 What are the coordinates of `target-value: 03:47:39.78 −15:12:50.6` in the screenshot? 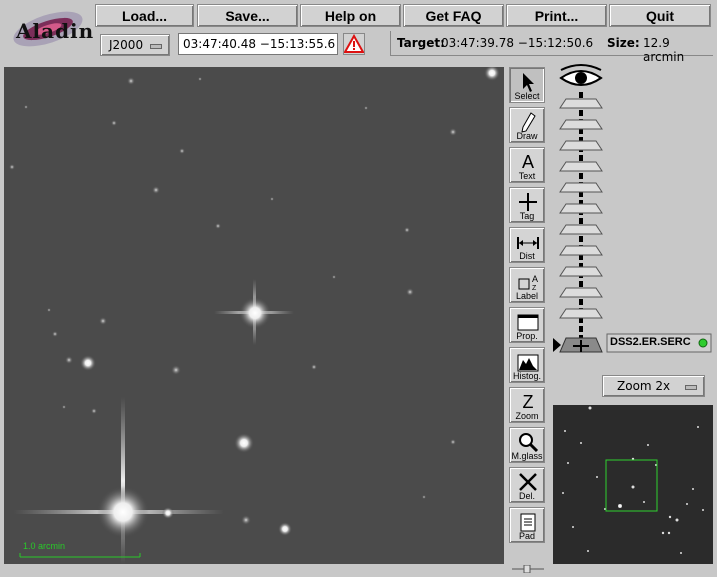 It's located at (517, 43).